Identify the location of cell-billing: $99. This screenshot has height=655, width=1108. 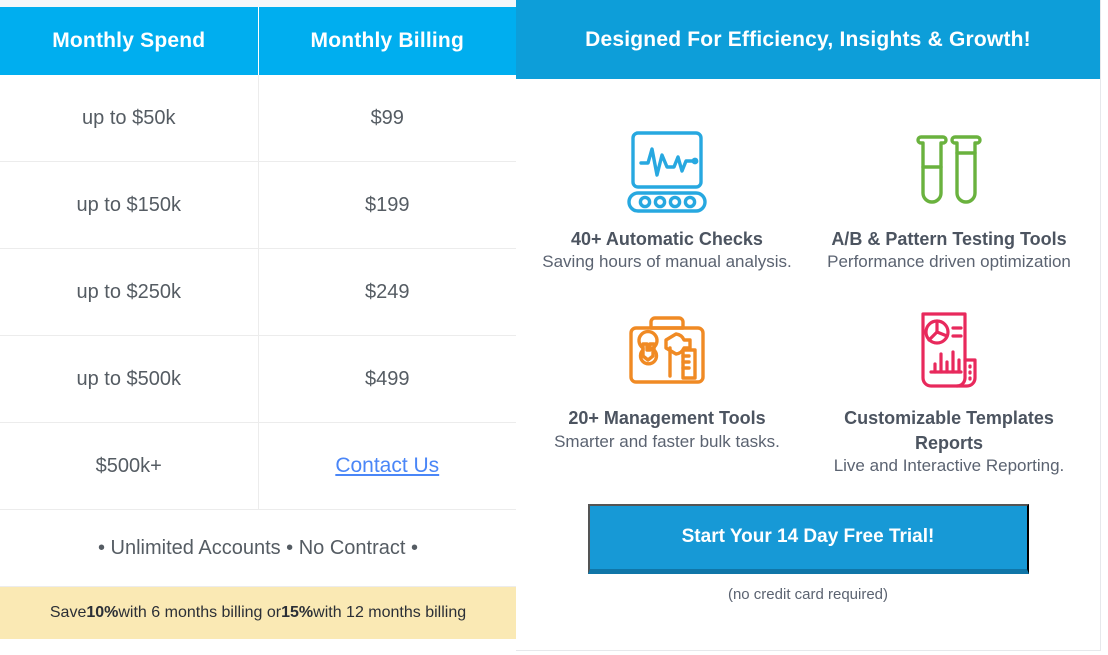
(387, 118).